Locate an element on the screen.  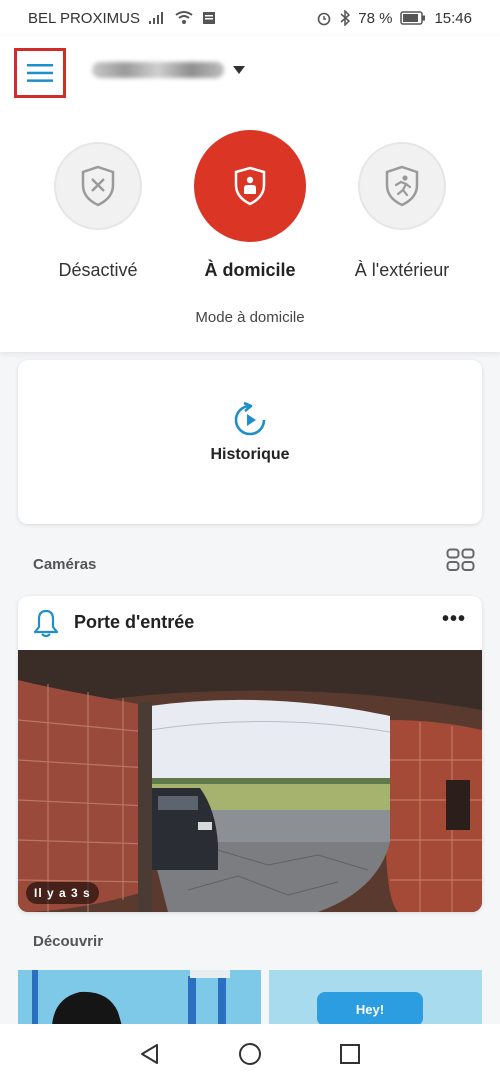
menu-button is located at coordinates (40, 73).